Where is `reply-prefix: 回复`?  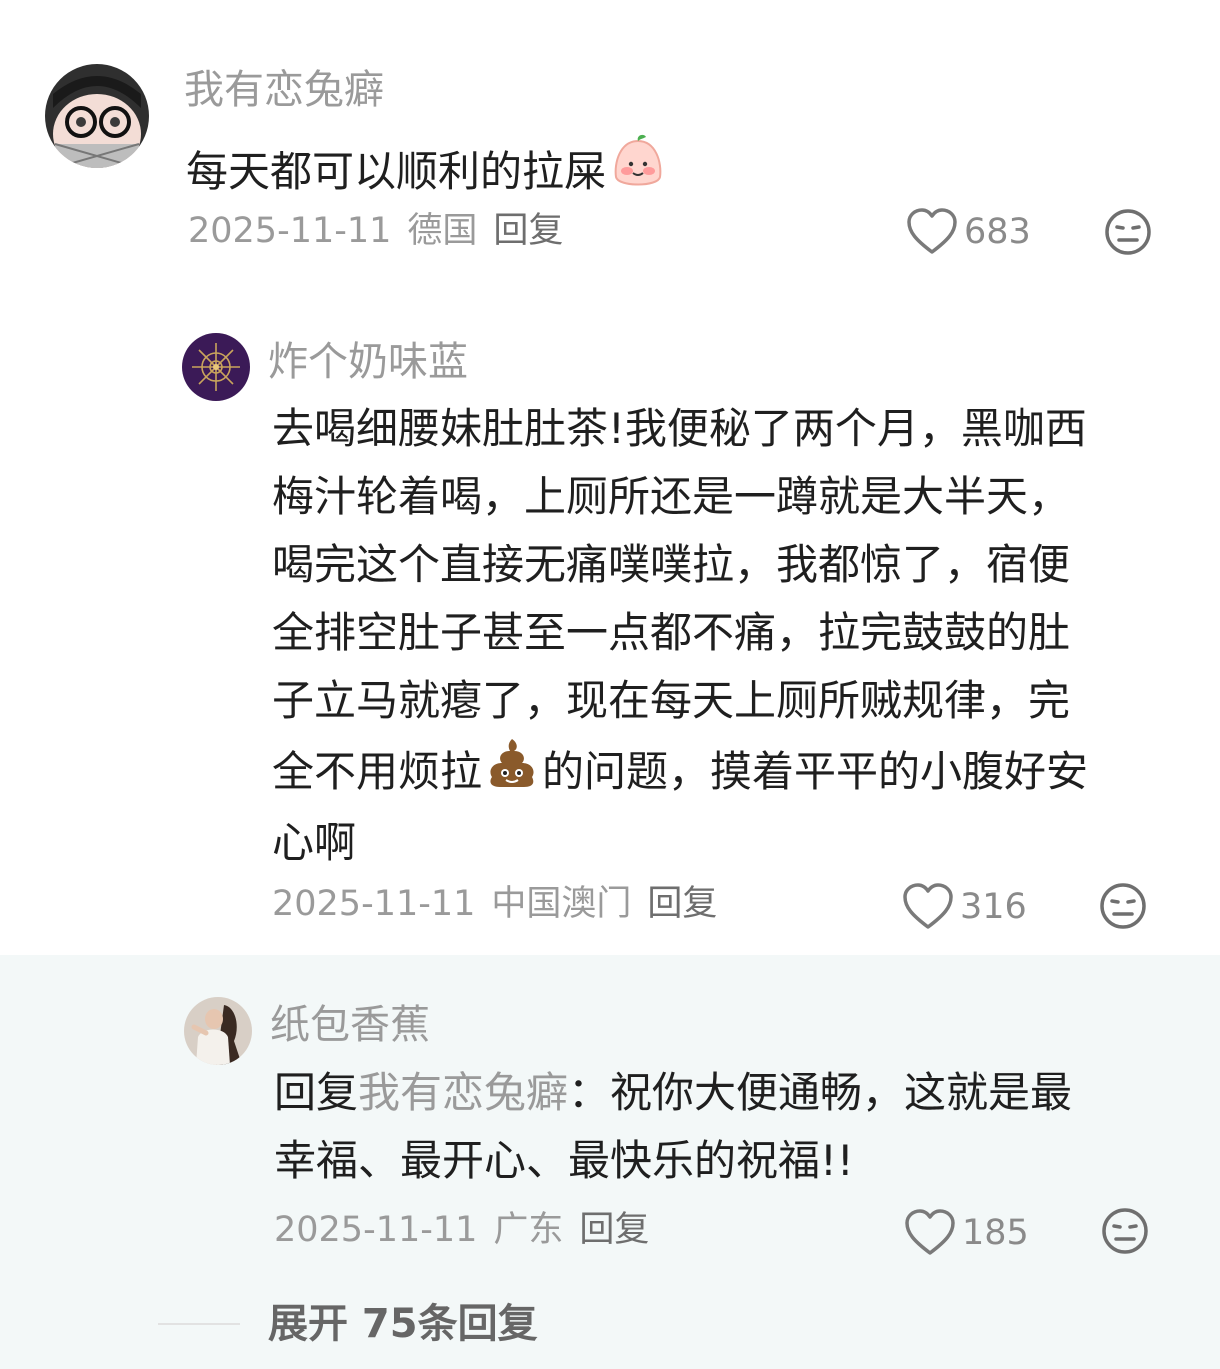 reply-prefix: 回复 is located at coordinates (316, 1092).